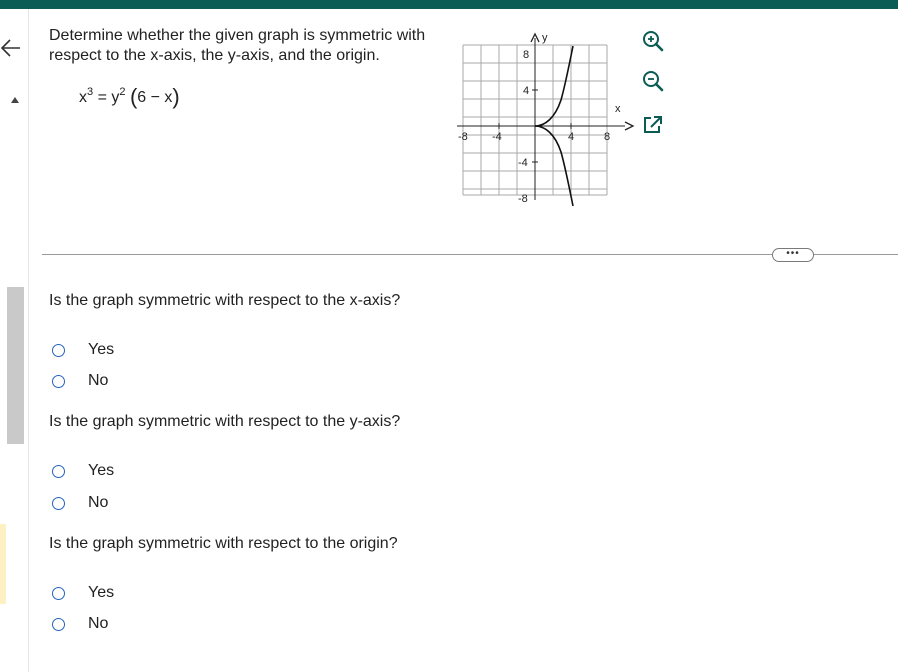 The image size is (898, 672). What do you see at coordinates (155, 97) in the screenshot?
I see `eq-factor: 6 − x` at bounding box center [155, 97].